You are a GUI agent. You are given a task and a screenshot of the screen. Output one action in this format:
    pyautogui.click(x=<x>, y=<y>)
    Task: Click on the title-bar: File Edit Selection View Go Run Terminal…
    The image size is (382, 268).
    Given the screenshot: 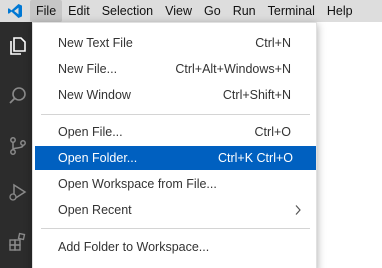 What is the action you would take?
    pyautogui.click(x=191, y=11)
    